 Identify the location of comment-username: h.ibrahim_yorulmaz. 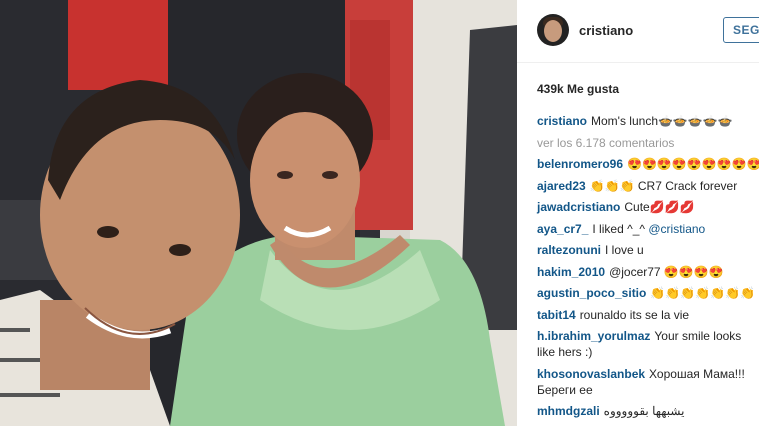
(593, 336).